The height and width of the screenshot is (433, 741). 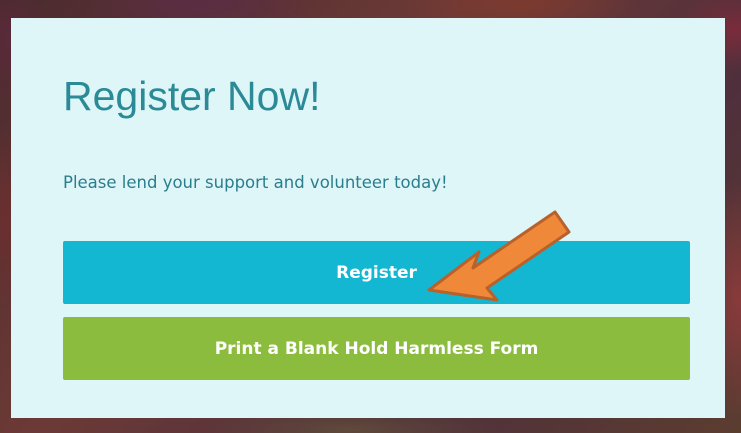 I want to click on print-form-button: Print a Blank Hold Harmless Form, so click(x=376, y=348).